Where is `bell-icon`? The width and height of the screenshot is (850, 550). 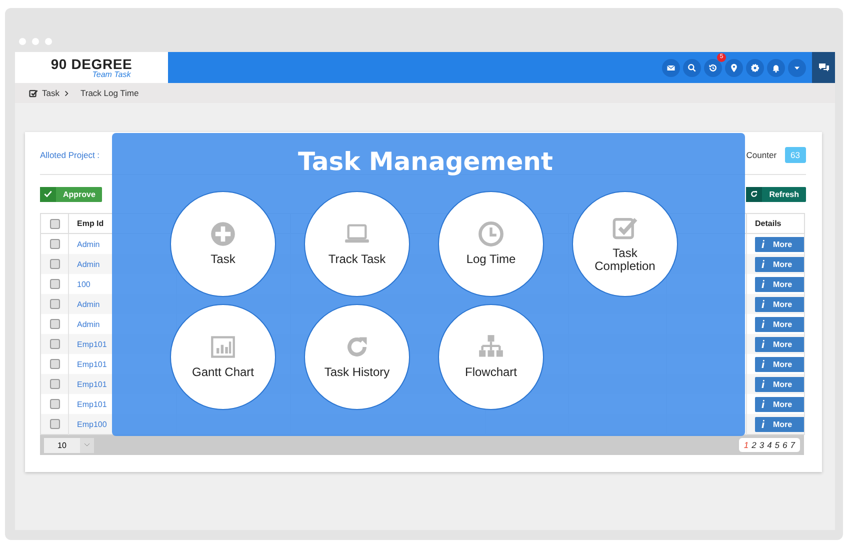
bell-icon is located at coordinates (776, 67).